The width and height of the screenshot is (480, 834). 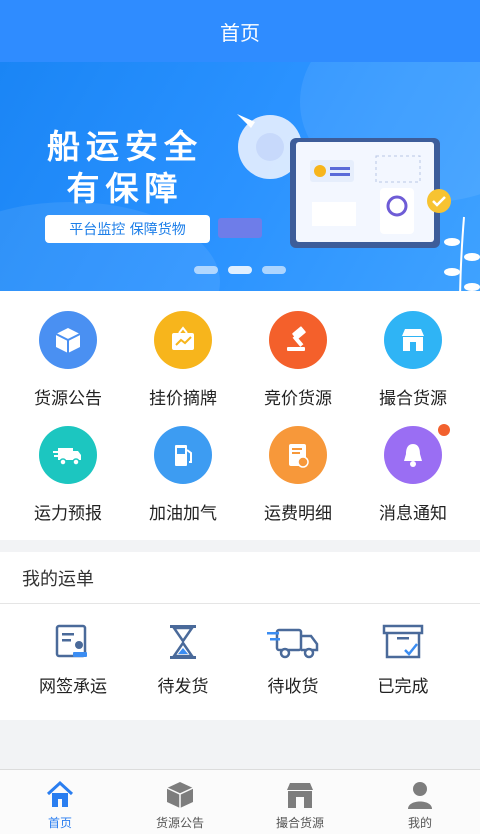 I want to click on tab-label: 撮合货源, so click(x=299, y=823).